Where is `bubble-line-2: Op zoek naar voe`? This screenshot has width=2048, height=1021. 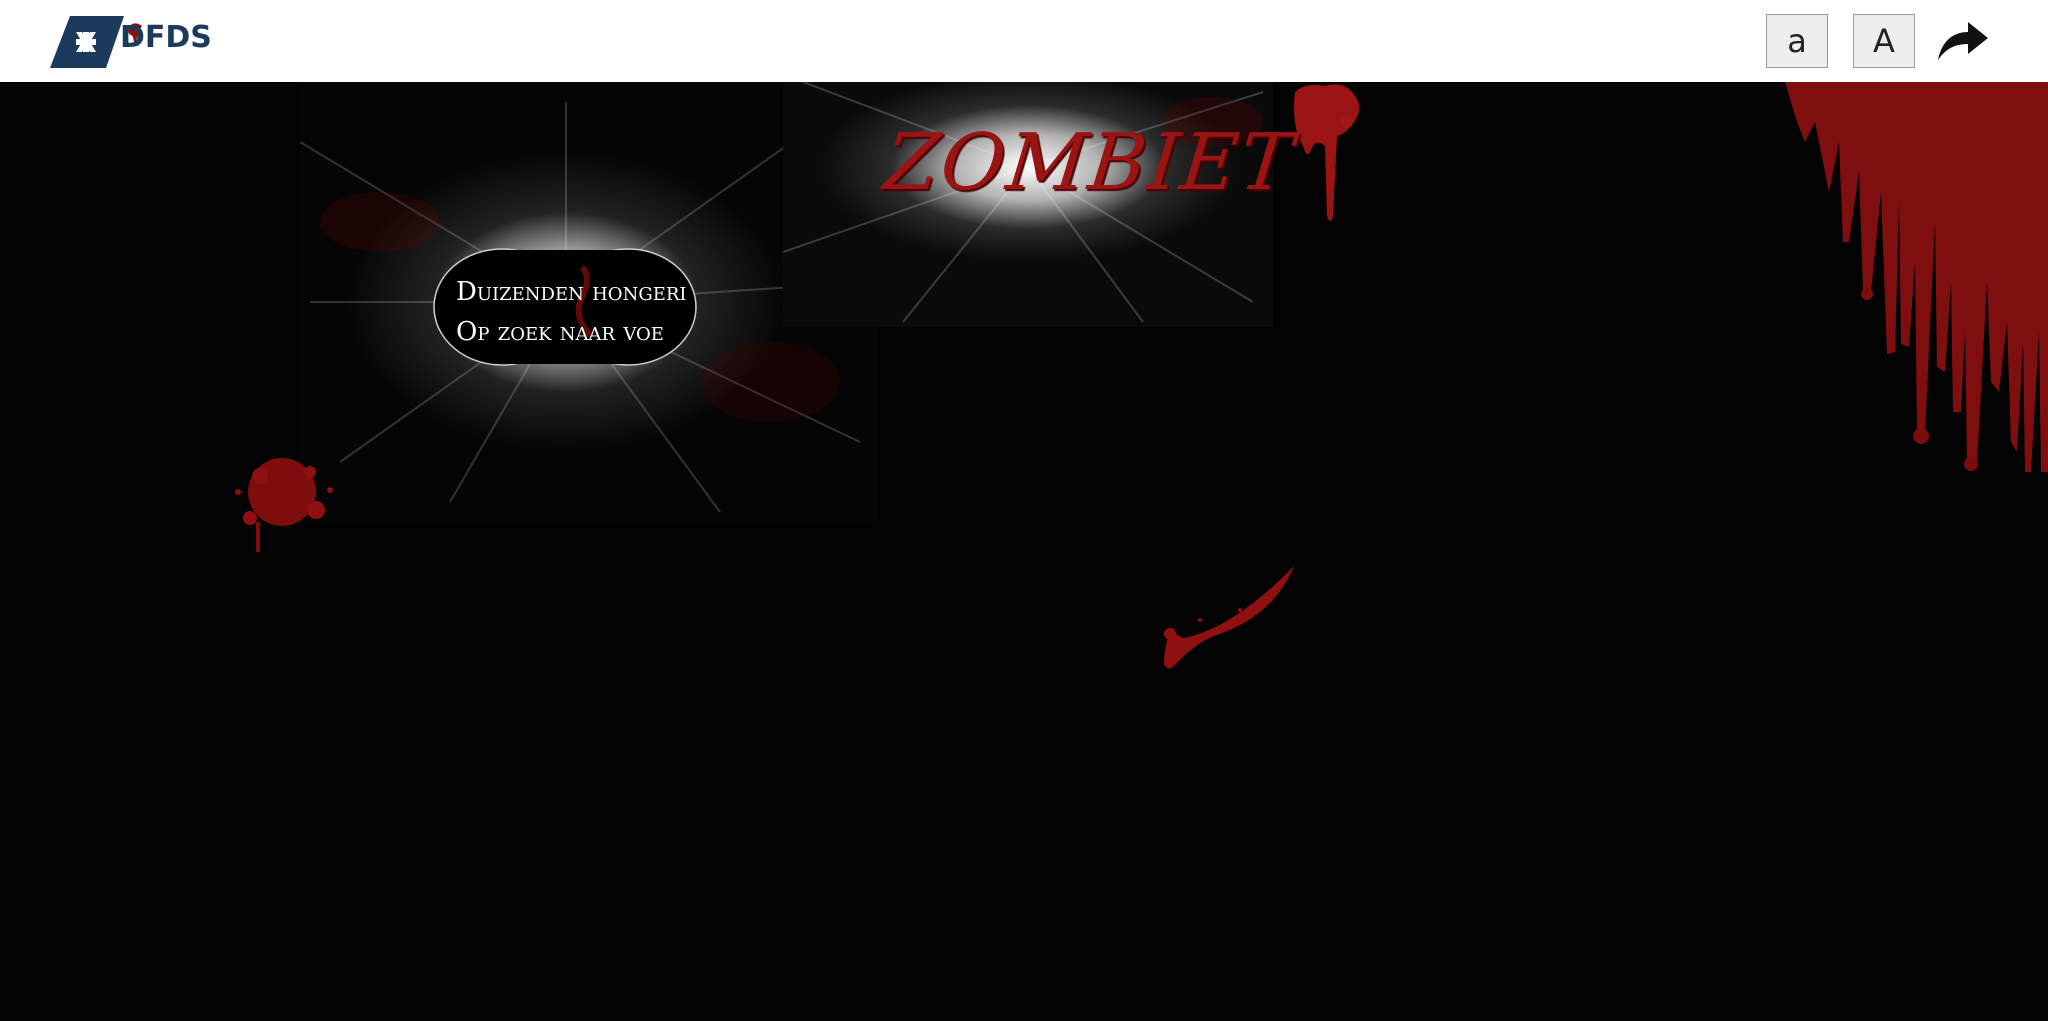
bubble-line-2: Op zoek naar voe is located at coordinates (560, 332).